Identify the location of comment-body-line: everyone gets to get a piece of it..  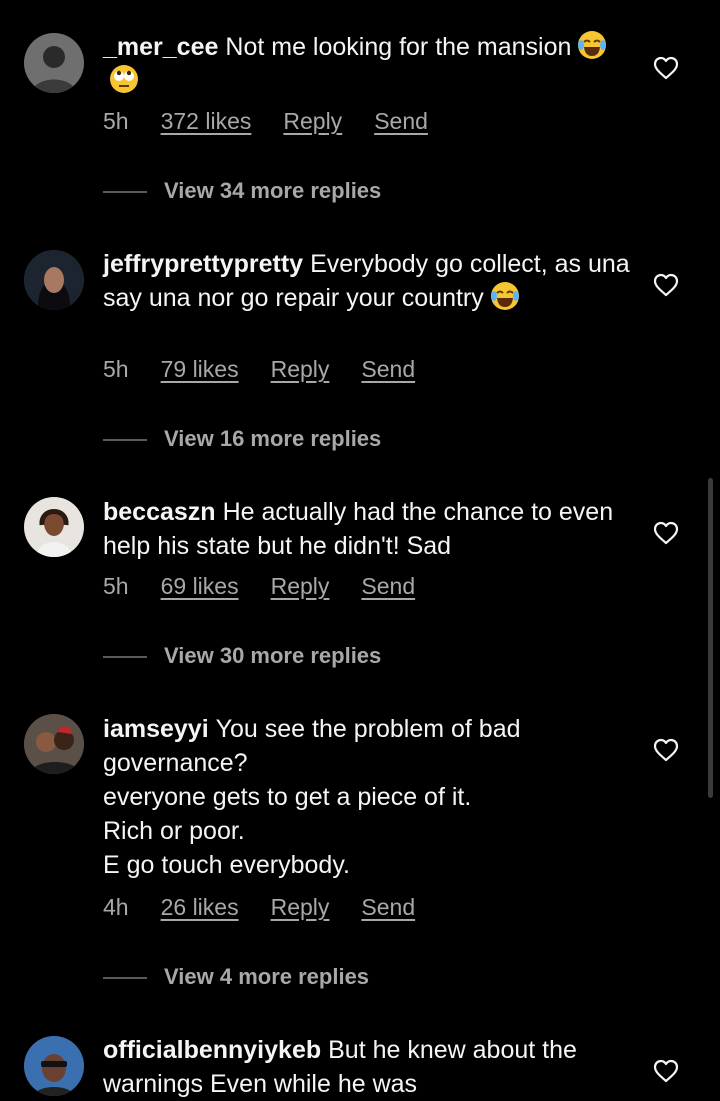
(287, 797).